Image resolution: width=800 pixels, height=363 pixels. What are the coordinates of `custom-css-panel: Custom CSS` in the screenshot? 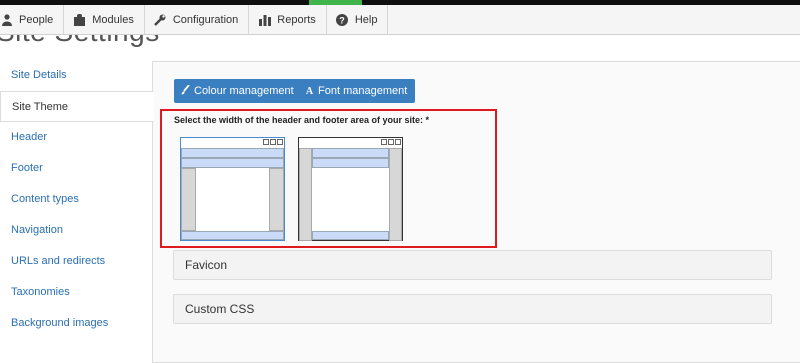 It's located at (472, 309).